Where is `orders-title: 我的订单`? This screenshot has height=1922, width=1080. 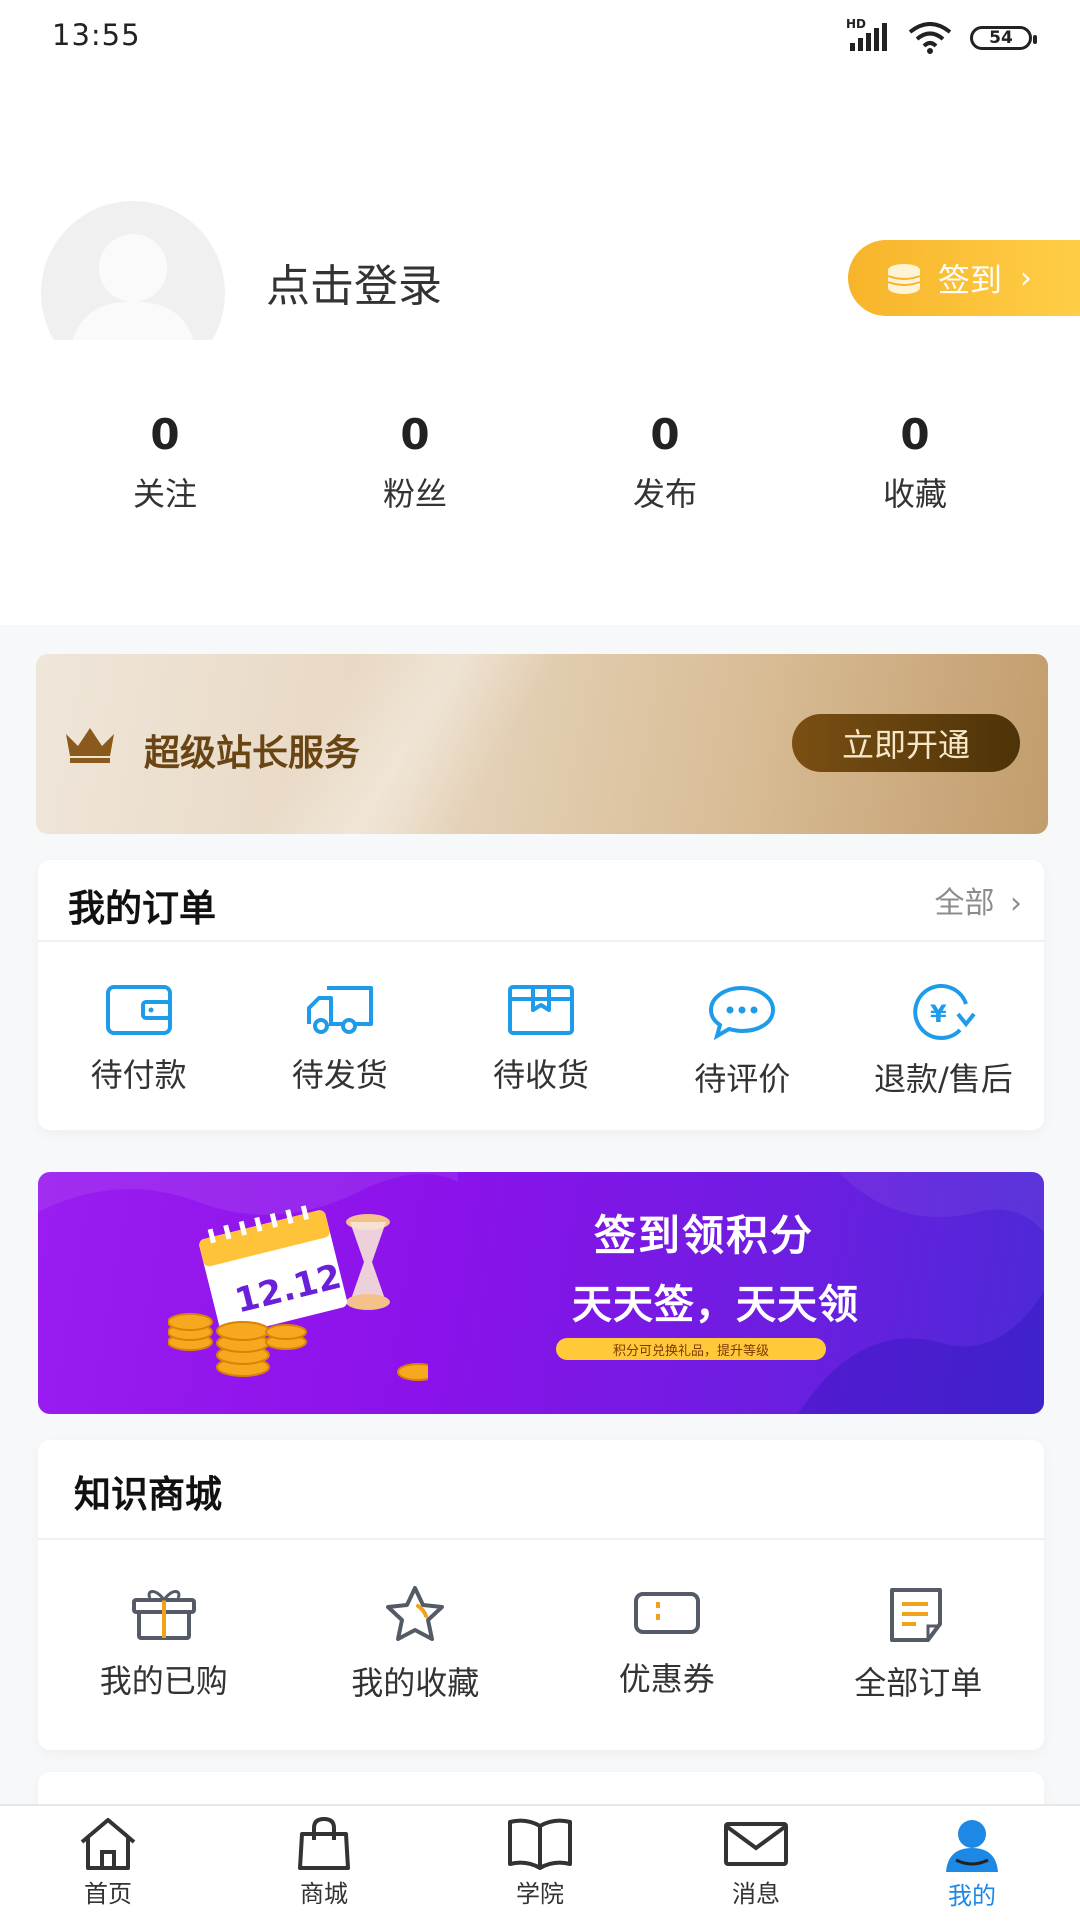
orders-title: 我的订单 is located at coordinates (142, 908).